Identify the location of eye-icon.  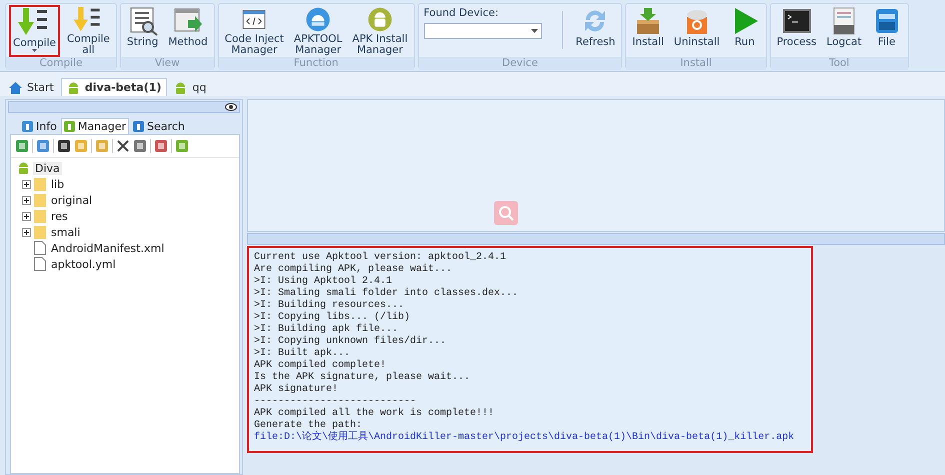
(231, 107).